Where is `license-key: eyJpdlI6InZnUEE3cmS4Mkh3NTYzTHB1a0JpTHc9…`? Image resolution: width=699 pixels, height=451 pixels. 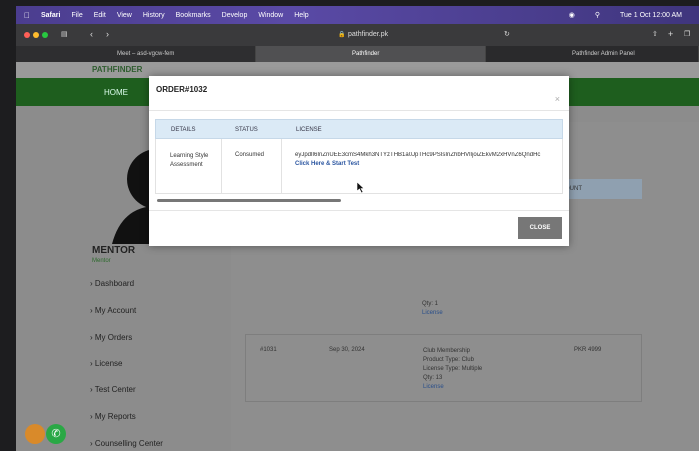
license-key: eyJpdlI6InZnUEE3cmS4Mkh3NTYzTHB1a0JpTHc9… is located at coordinates (418, 155).